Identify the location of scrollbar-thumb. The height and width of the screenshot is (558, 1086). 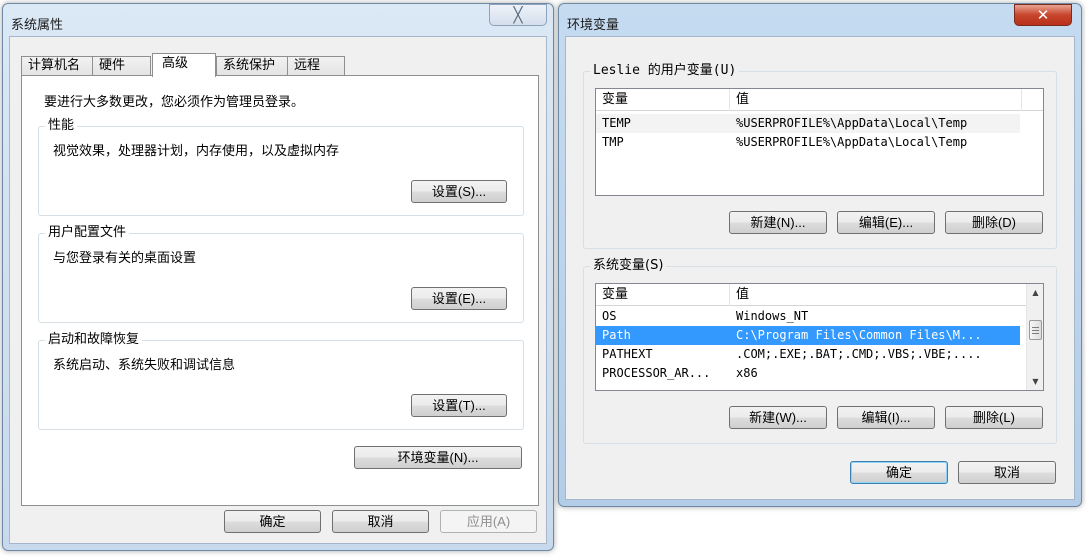
(1035, 330).